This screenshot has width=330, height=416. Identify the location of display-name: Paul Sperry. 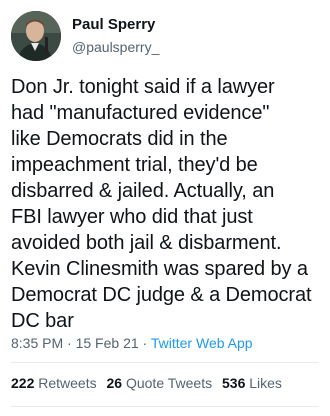
(115, 24).